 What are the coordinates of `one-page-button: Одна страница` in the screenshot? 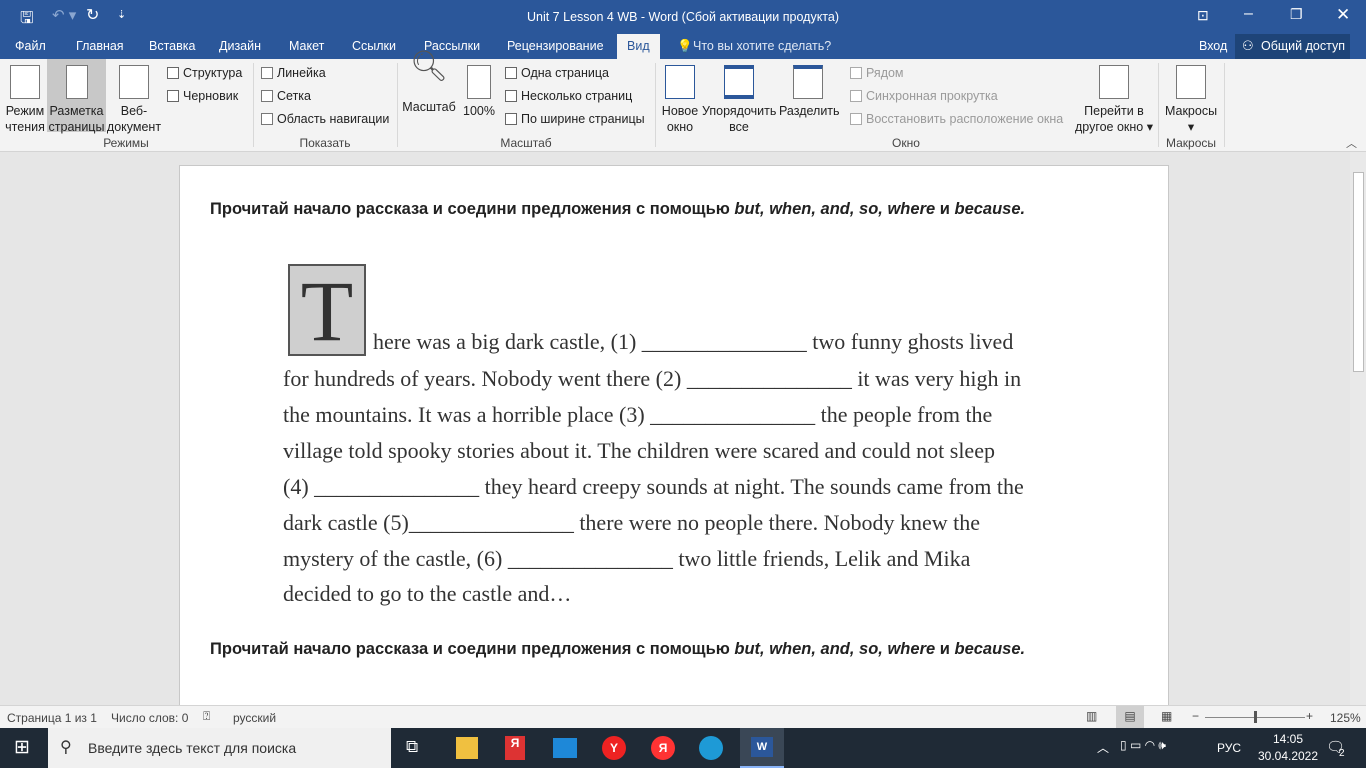 It's located at (557, 73).